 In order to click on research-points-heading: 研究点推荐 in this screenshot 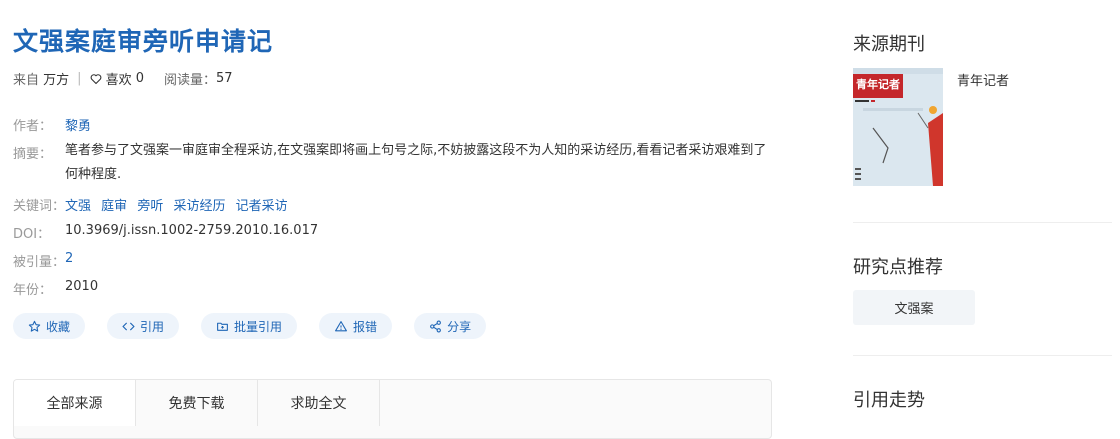, I will do `click(898, 267)`.